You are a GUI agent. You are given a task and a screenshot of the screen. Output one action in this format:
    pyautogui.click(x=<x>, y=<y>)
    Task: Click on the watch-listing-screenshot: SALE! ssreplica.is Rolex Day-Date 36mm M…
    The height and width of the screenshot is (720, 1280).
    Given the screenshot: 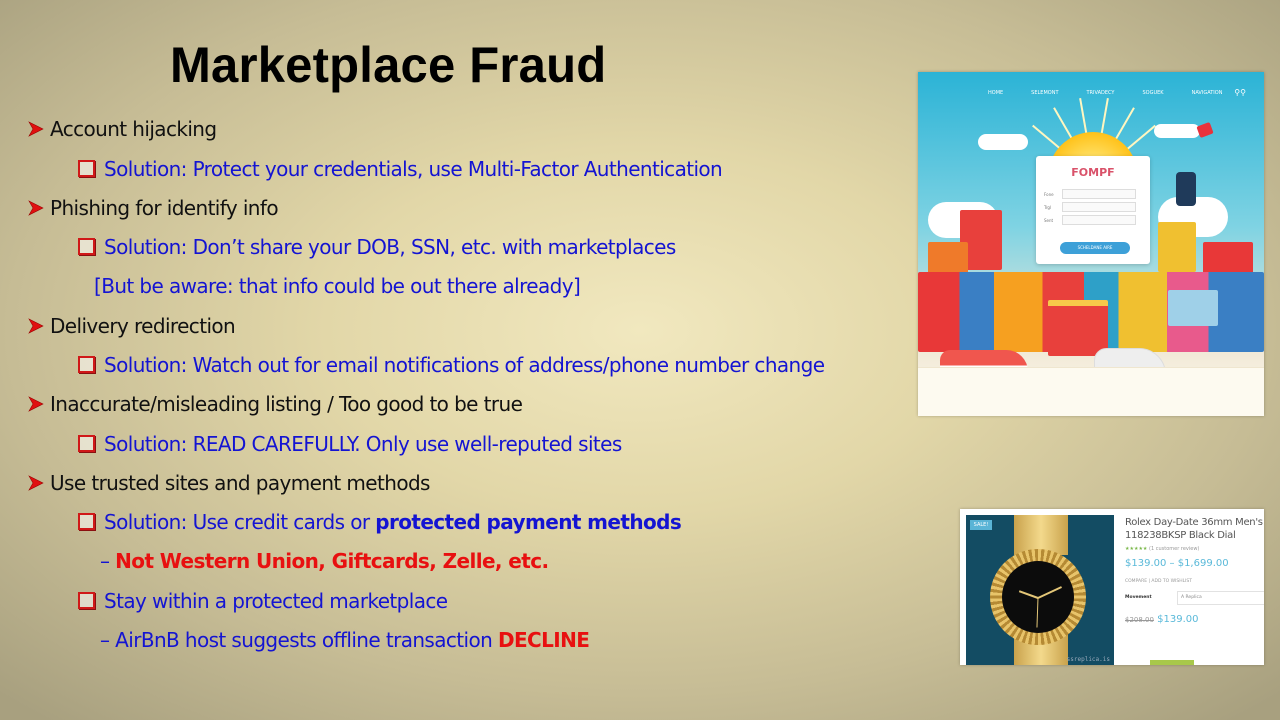 What is the action you would take?
    pyautogui.click(x=1112, y=587)
    